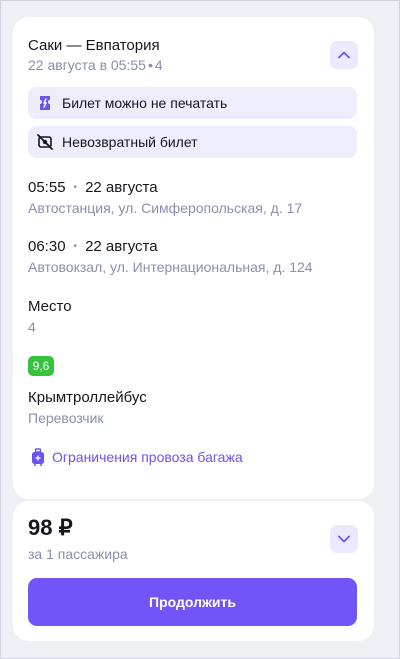 The image size is (400, 659). Describe the element at coordinates (147, 457) in the screenshot. I see `baggage-link-label: Ограничения провоза багажа` at that location.